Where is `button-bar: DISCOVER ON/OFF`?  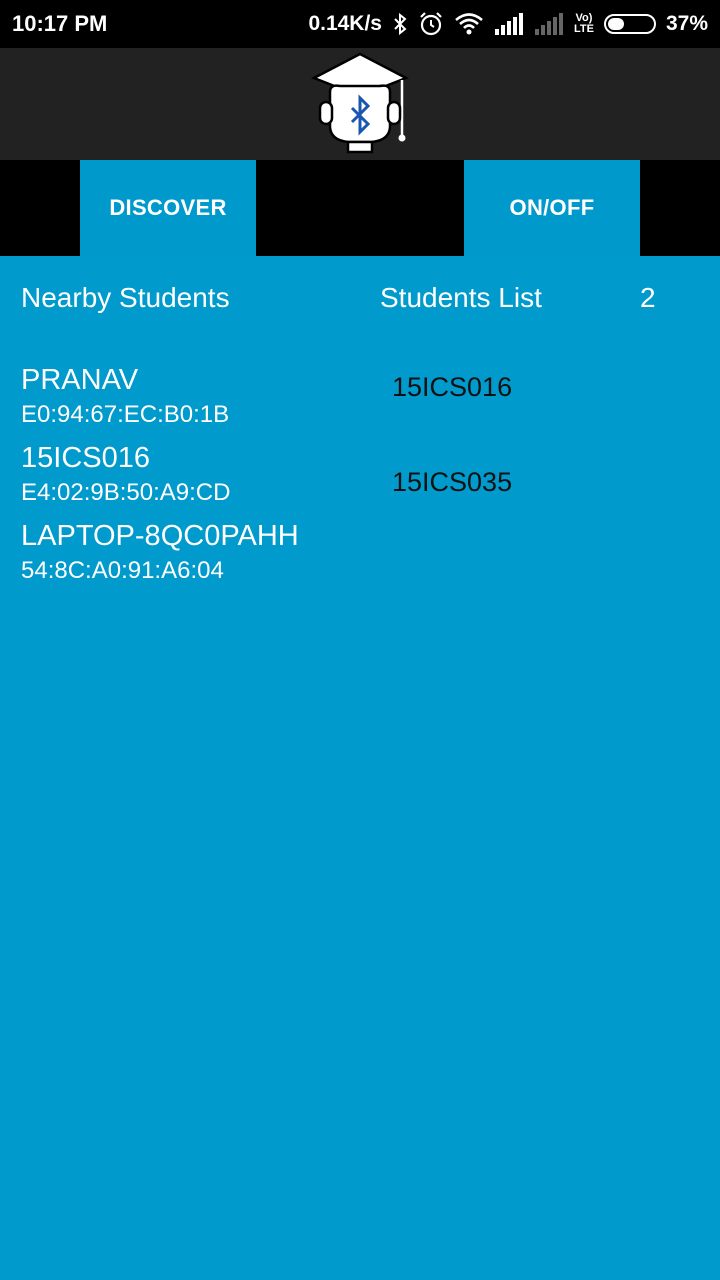 button-bar: DISCOVER ON/OFF is located at coordinates (360, 208).